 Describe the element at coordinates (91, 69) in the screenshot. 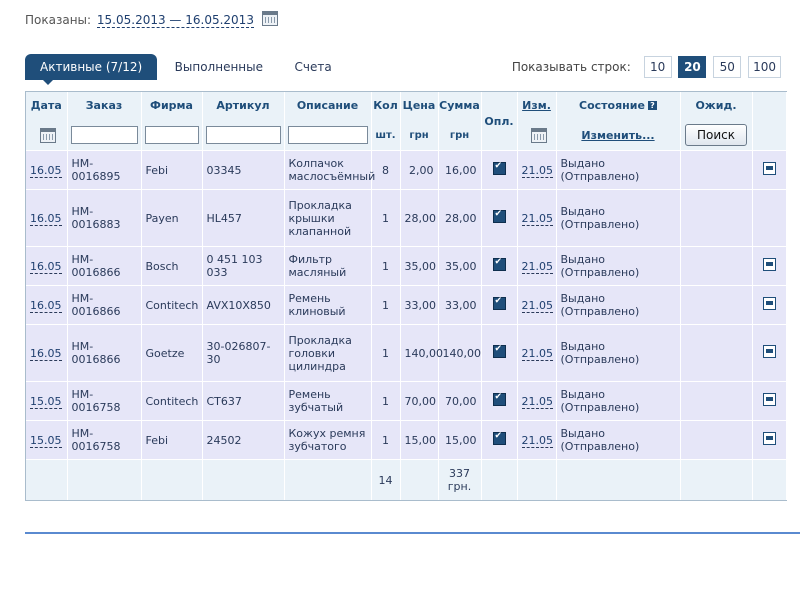

I see `tab-active: Активные (7/12)` at that location.